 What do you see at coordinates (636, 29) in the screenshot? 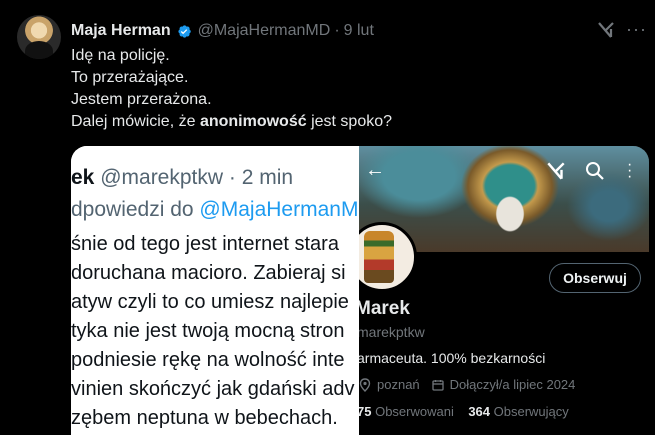
I see `more-icon: ···` at bounding box center [636, 29].